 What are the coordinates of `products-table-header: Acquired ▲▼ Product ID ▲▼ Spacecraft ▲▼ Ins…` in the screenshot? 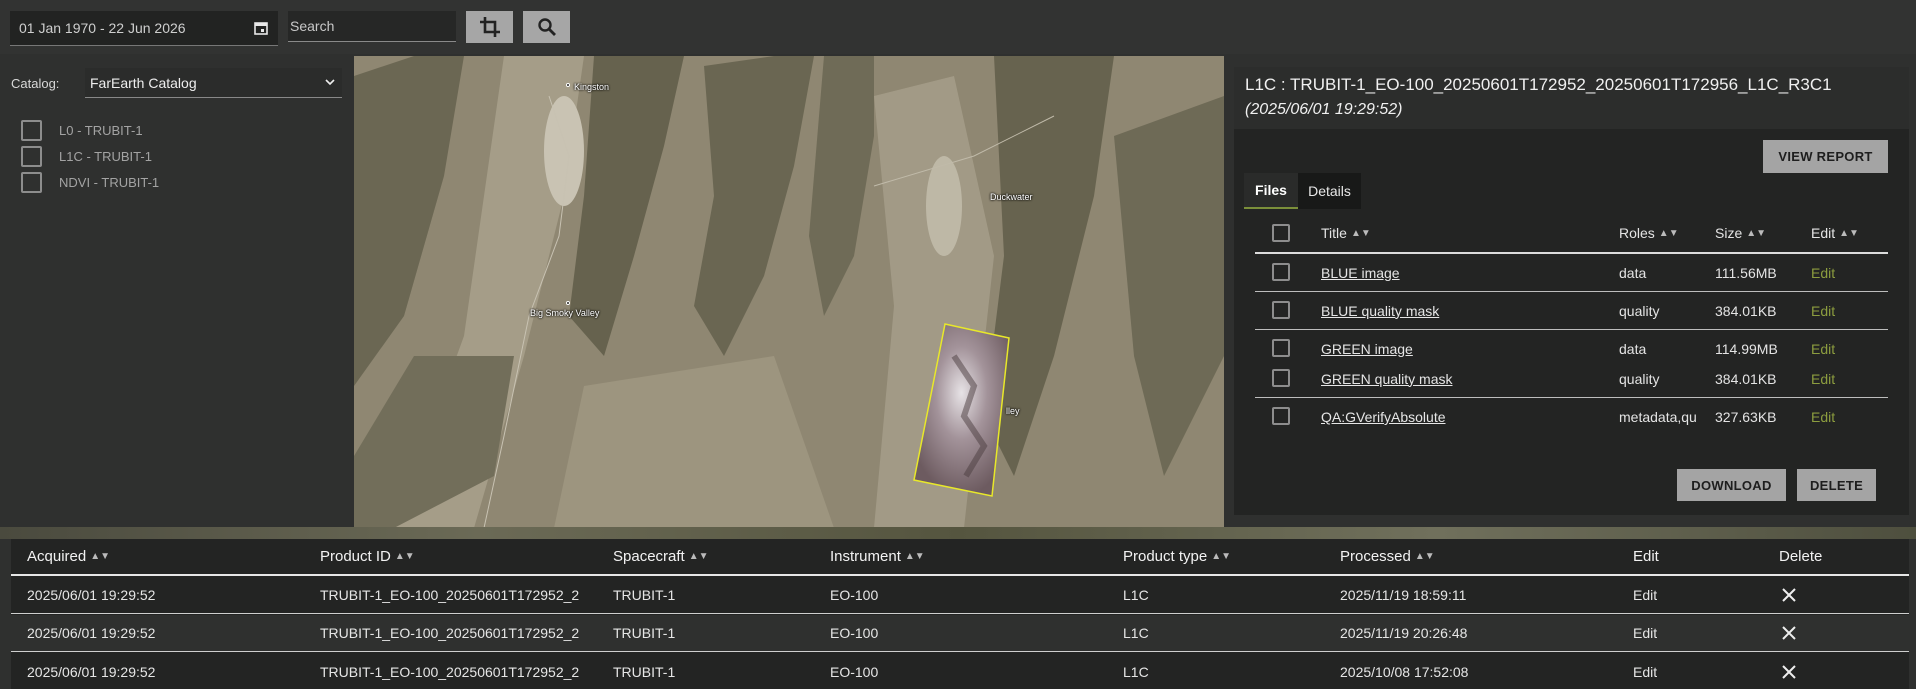 It's located at (960, 557).